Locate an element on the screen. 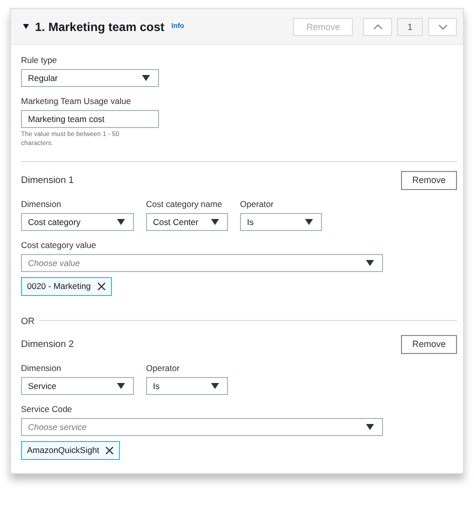 This screenshot has height=509, width=474. field-label: Marketing Team Usage value is located at coordinates (76, 101).